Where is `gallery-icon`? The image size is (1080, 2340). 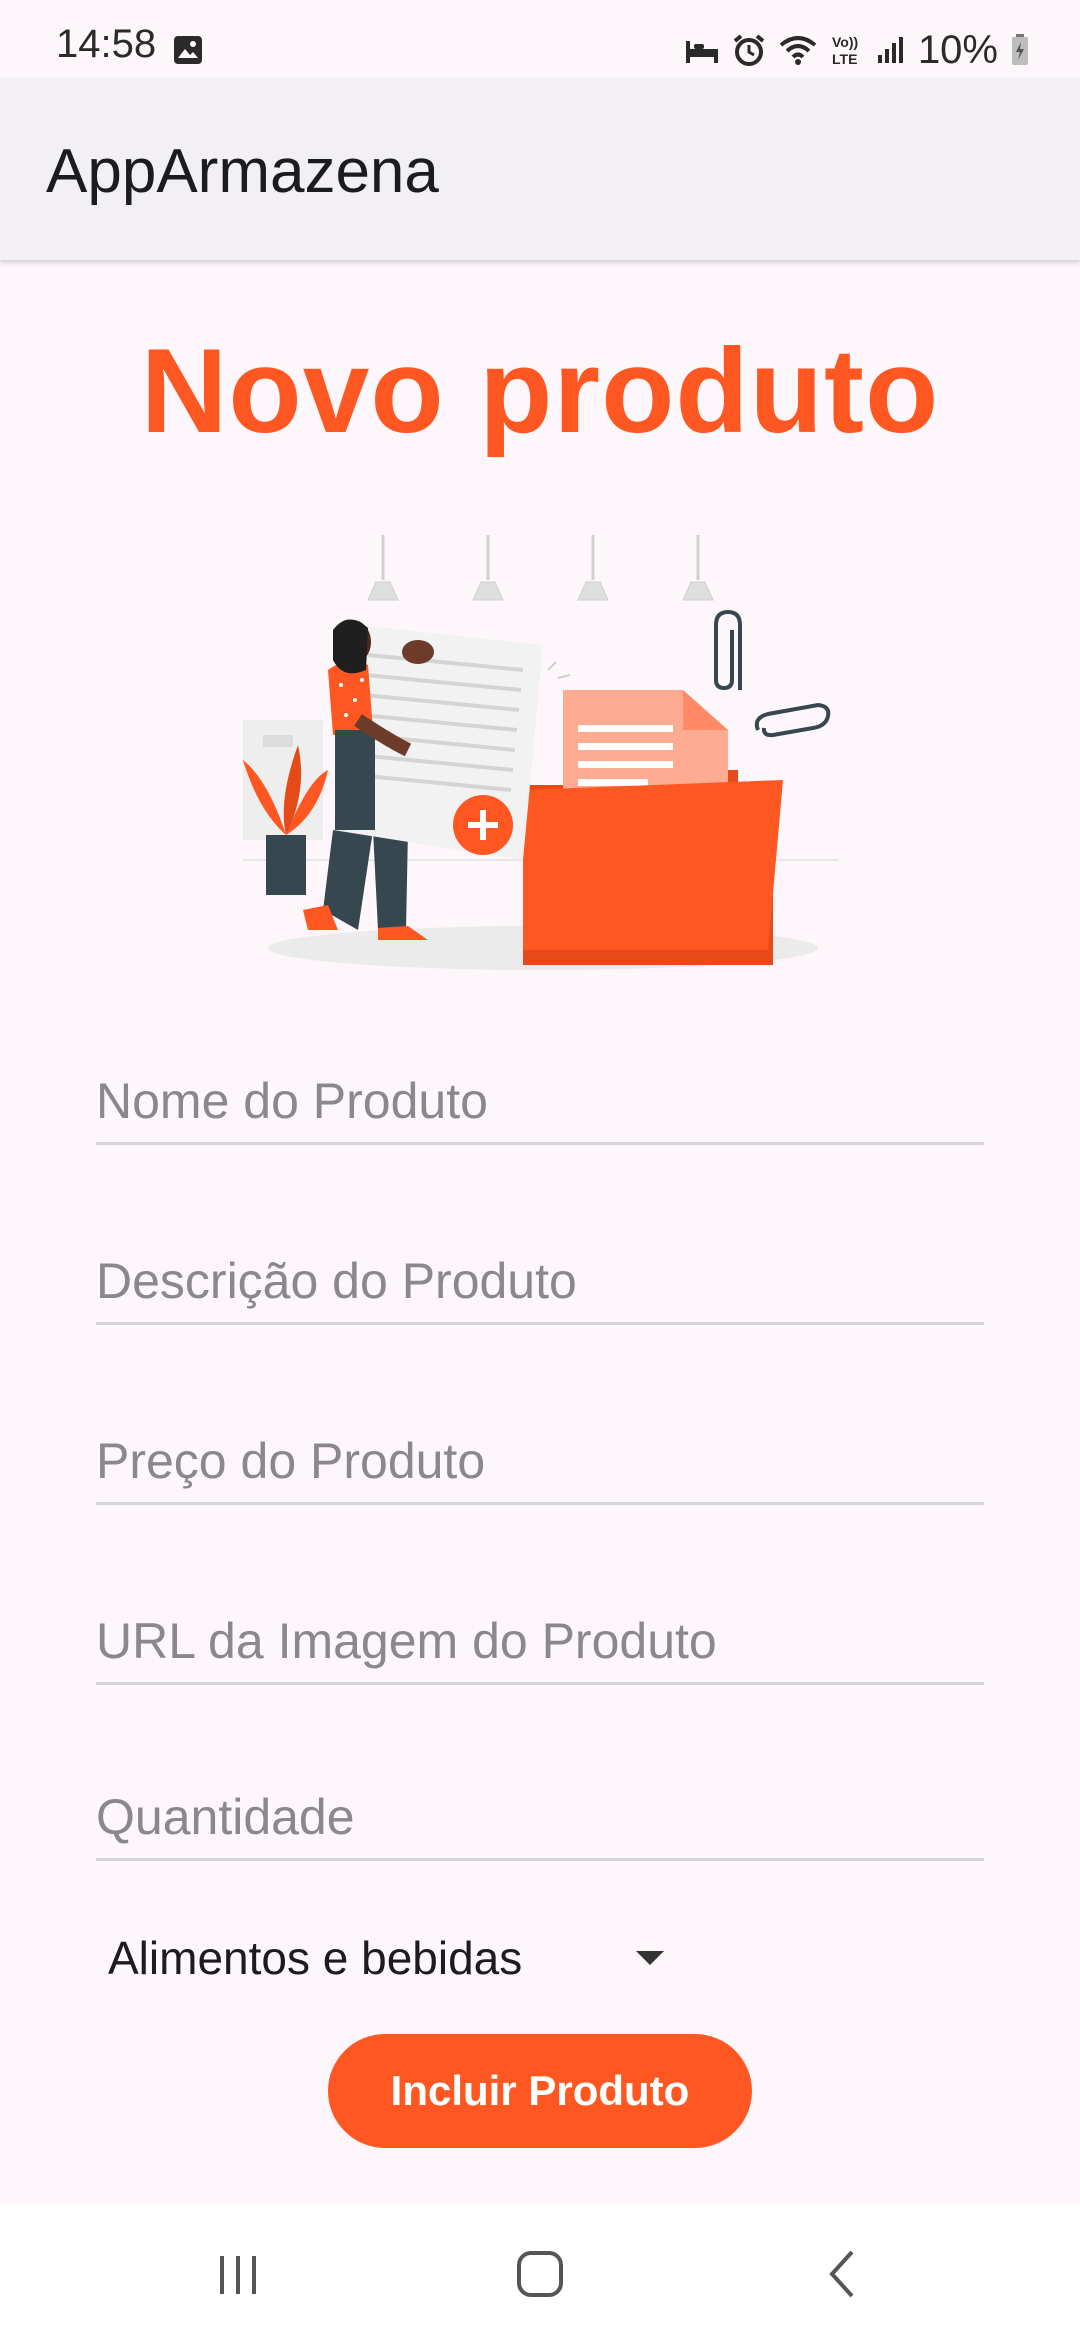 gallery-icon is located at coordinates (188, 50).